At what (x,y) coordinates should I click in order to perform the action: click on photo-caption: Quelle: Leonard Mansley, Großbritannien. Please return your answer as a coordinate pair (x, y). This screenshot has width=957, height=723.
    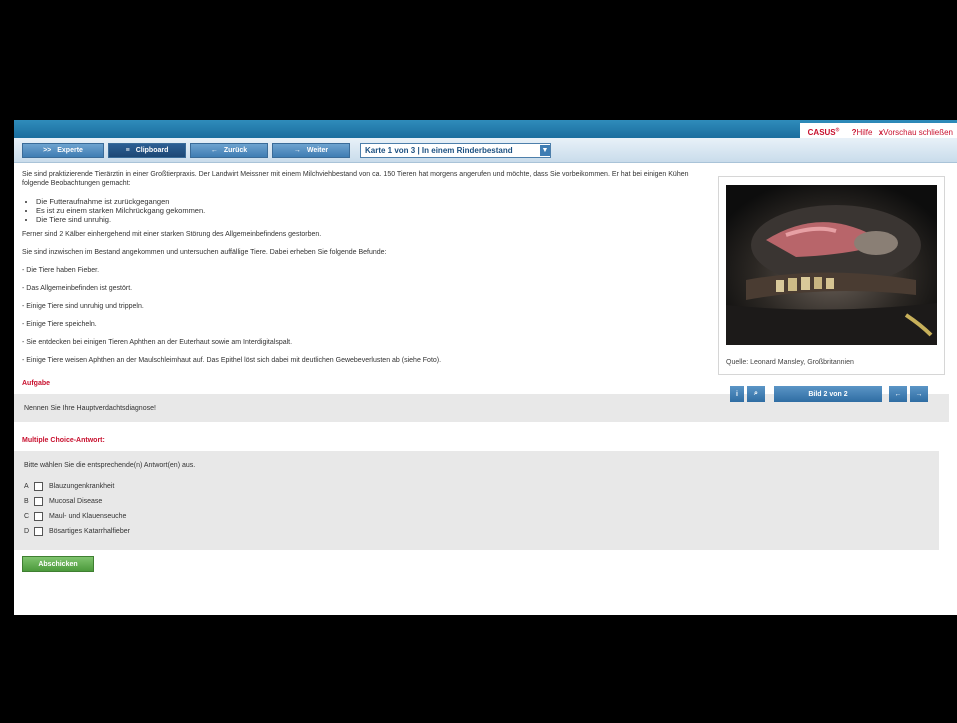
    Looking at the image, I should click on (790, 362).